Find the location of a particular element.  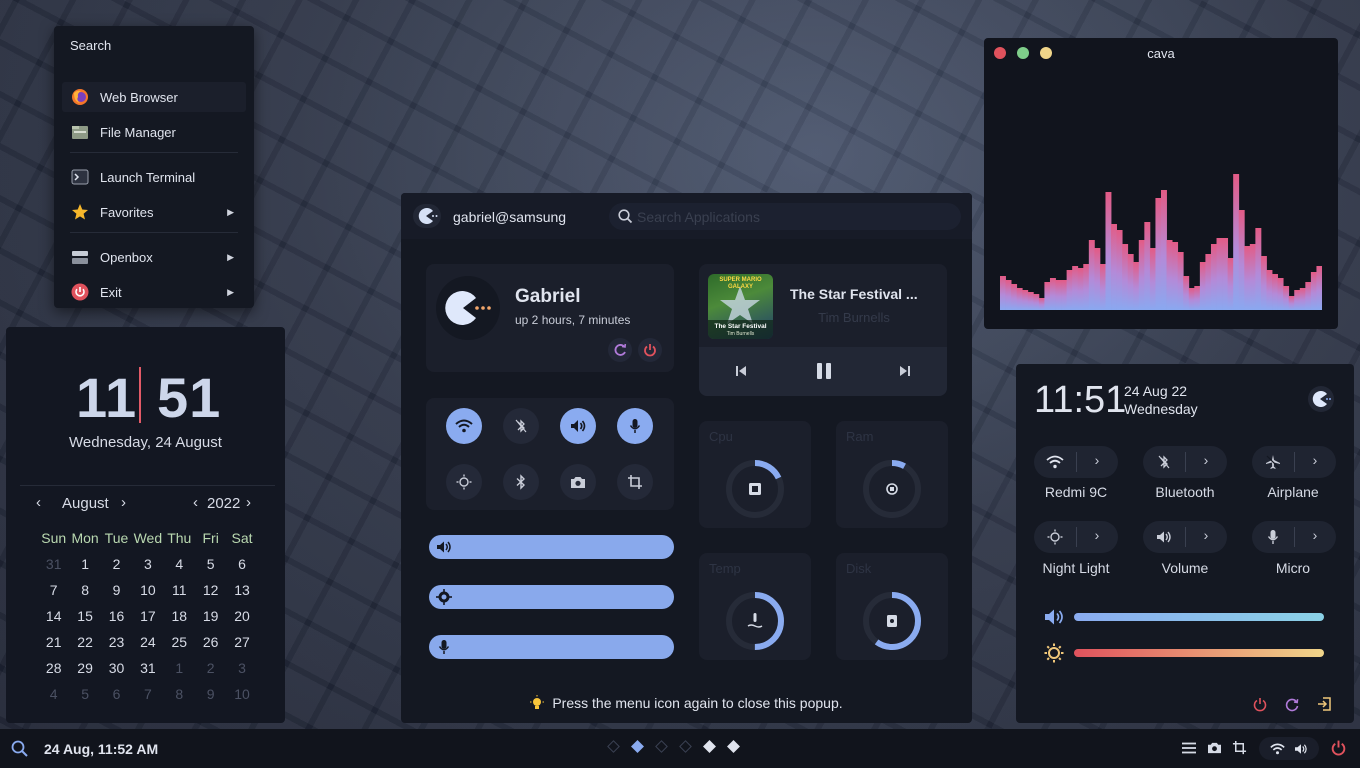

calendar-day: 26 is located at coordinates (210, 642).